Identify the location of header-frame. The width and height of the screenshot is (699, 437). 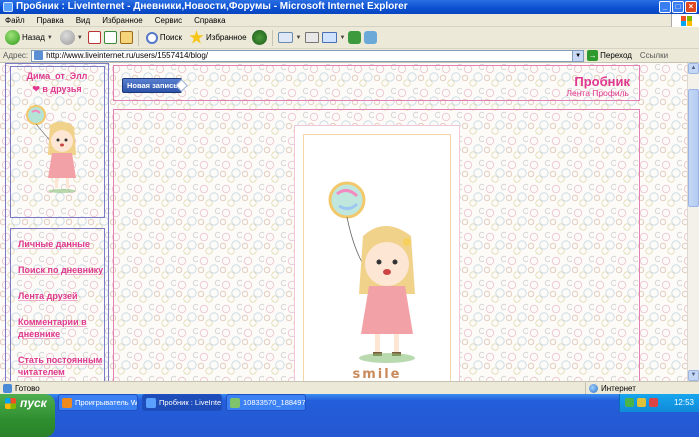
(376, 83).